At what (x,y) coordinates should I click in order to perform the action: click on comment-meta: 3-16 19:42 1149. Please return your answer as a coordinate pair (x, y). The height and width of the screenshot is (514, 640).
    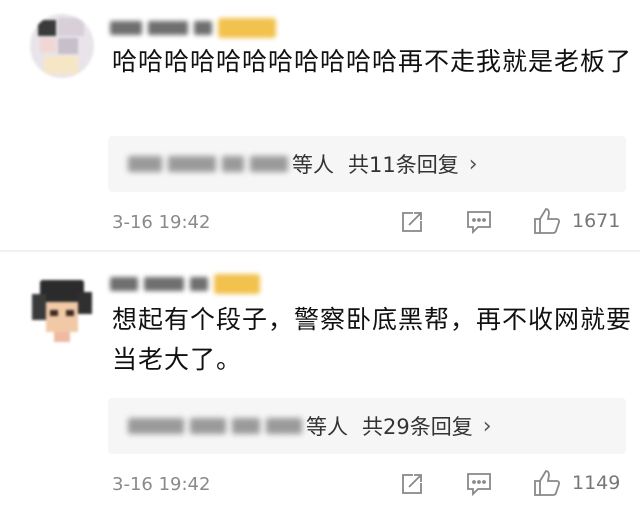
    Looking at the image, I should click on (372, 484).